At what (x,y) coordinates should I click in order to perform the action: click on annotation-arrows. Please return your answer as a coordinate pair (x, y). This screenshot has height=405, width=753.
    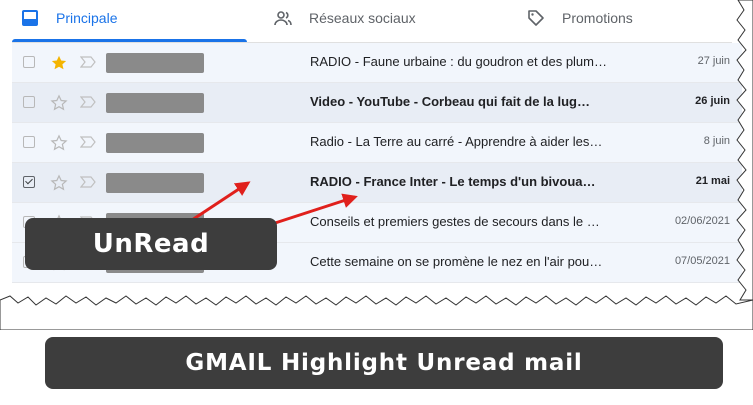
    Looking at the image, I should click on (274, 203).